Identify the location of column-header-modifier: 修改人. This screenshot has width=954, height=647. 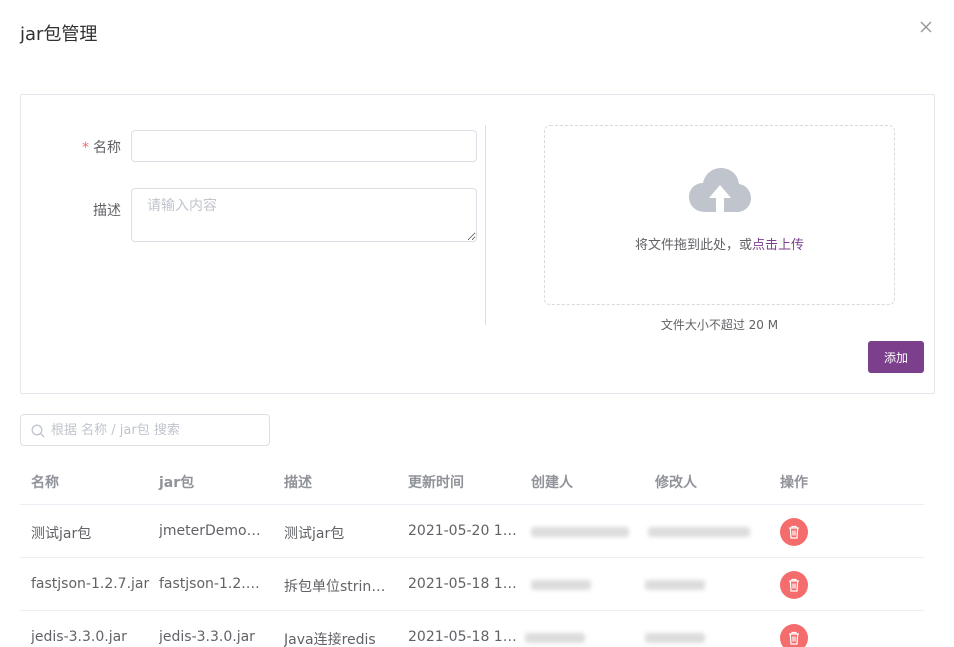
(676, 483).